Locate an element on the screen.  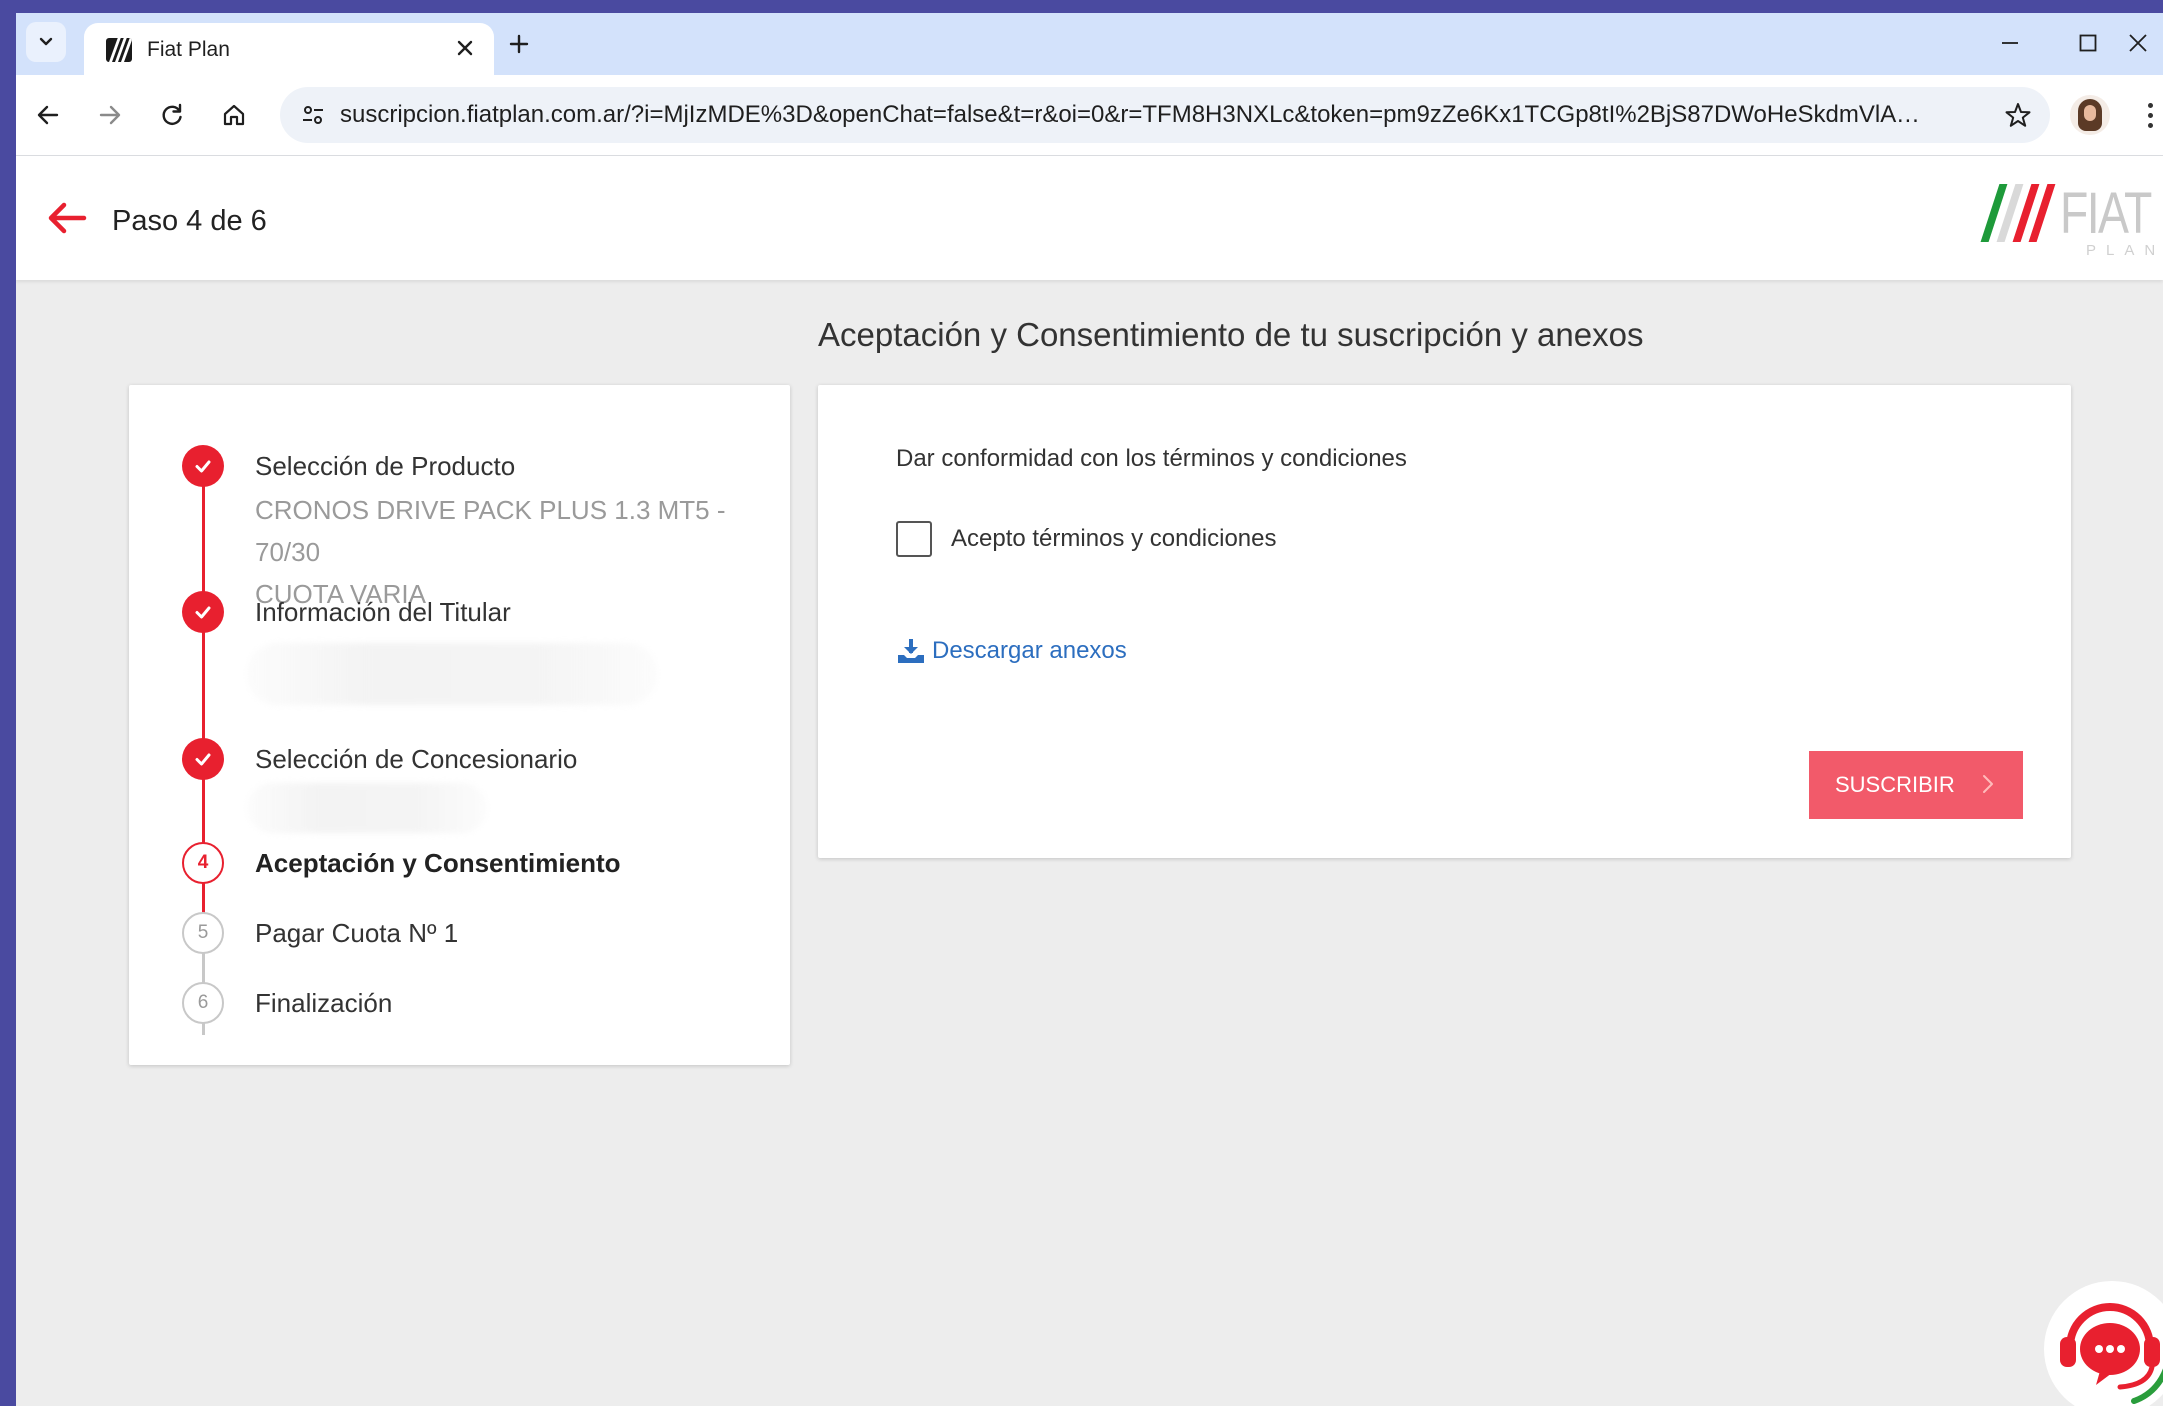
step-2-label: Información del Titular is located at coordinates (383, 612).